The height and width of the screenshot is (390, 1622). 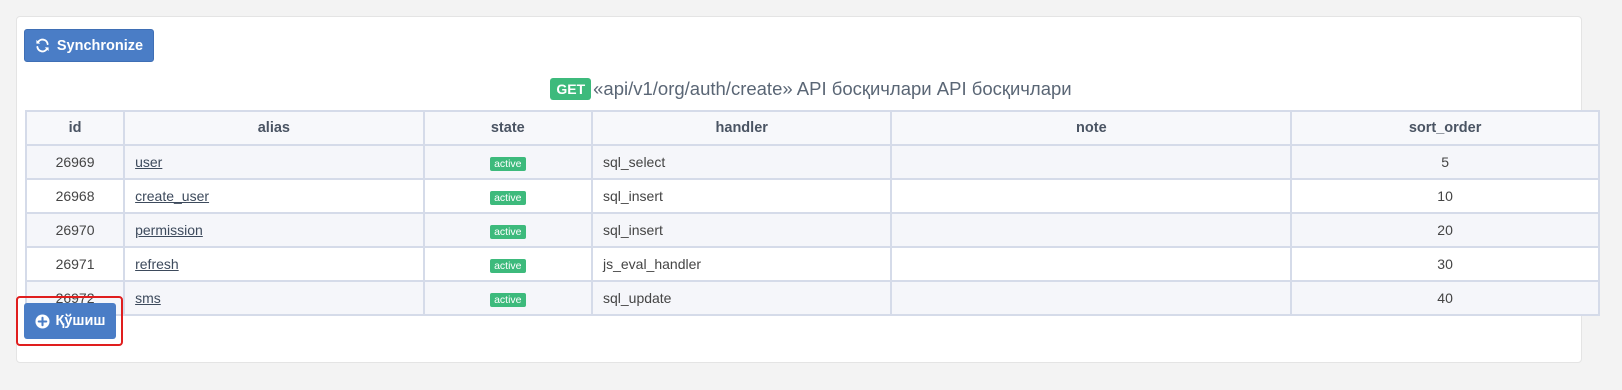 I want to click on cell-id: 26969, so click(x=75, y=162).